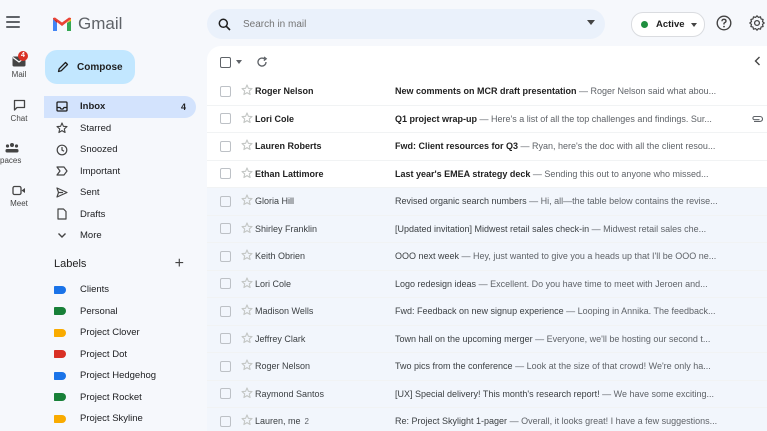 Image resolution: width=767 pixels, height=431 pixels. I want to click on compose-button: Compose, so click(90, 67).